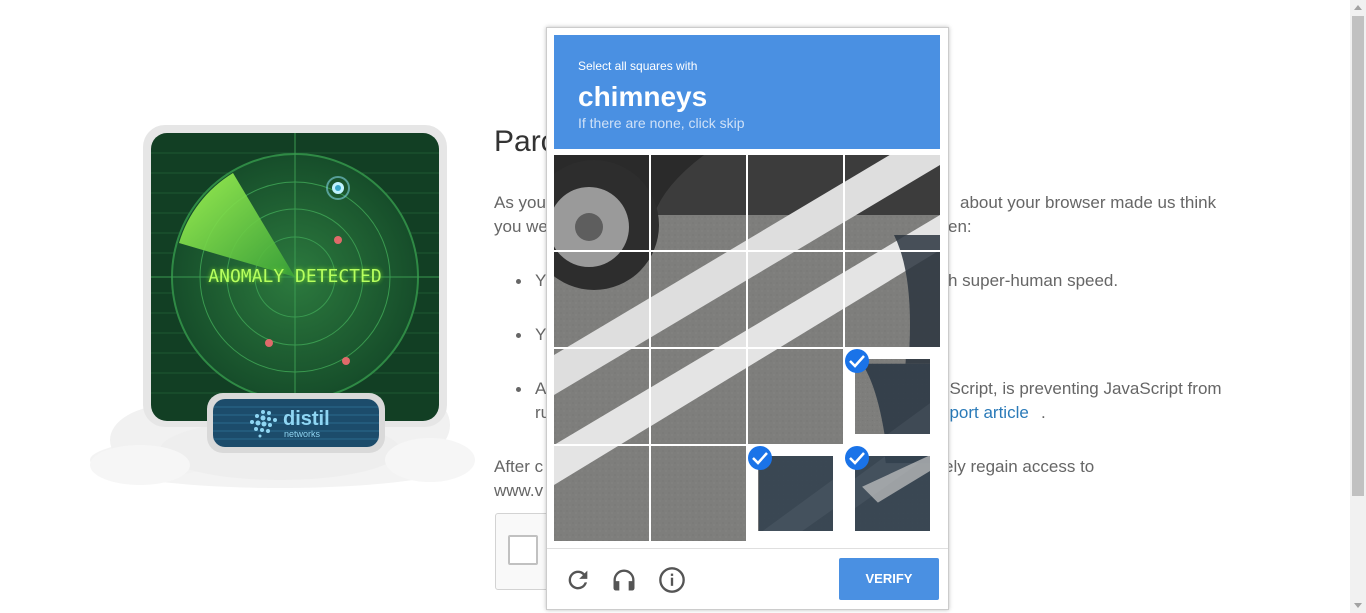 This screenshot has width=1366, height=613. What do you see at coordinates (523, 550) in the screenshot?
I see `recaptcha-checkbox` at bounding box center [523, 550].